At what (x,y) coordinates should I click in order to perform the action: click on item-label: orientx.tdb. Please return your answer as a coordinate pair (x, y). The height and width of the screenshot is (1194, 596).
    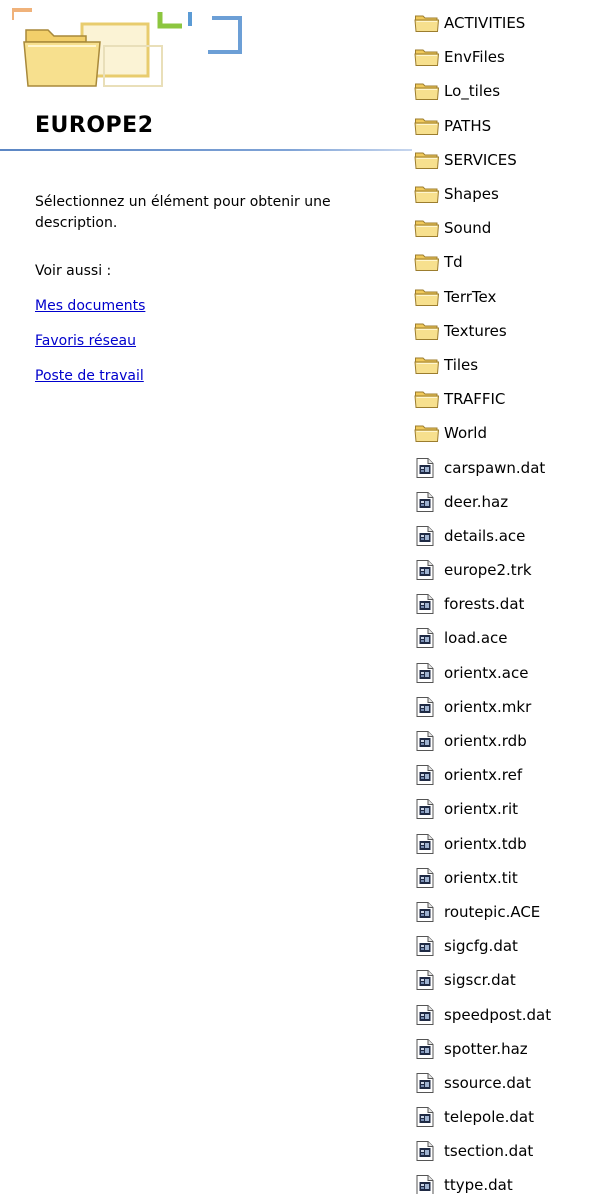
    Looking at the image, I should click on (485, 843).